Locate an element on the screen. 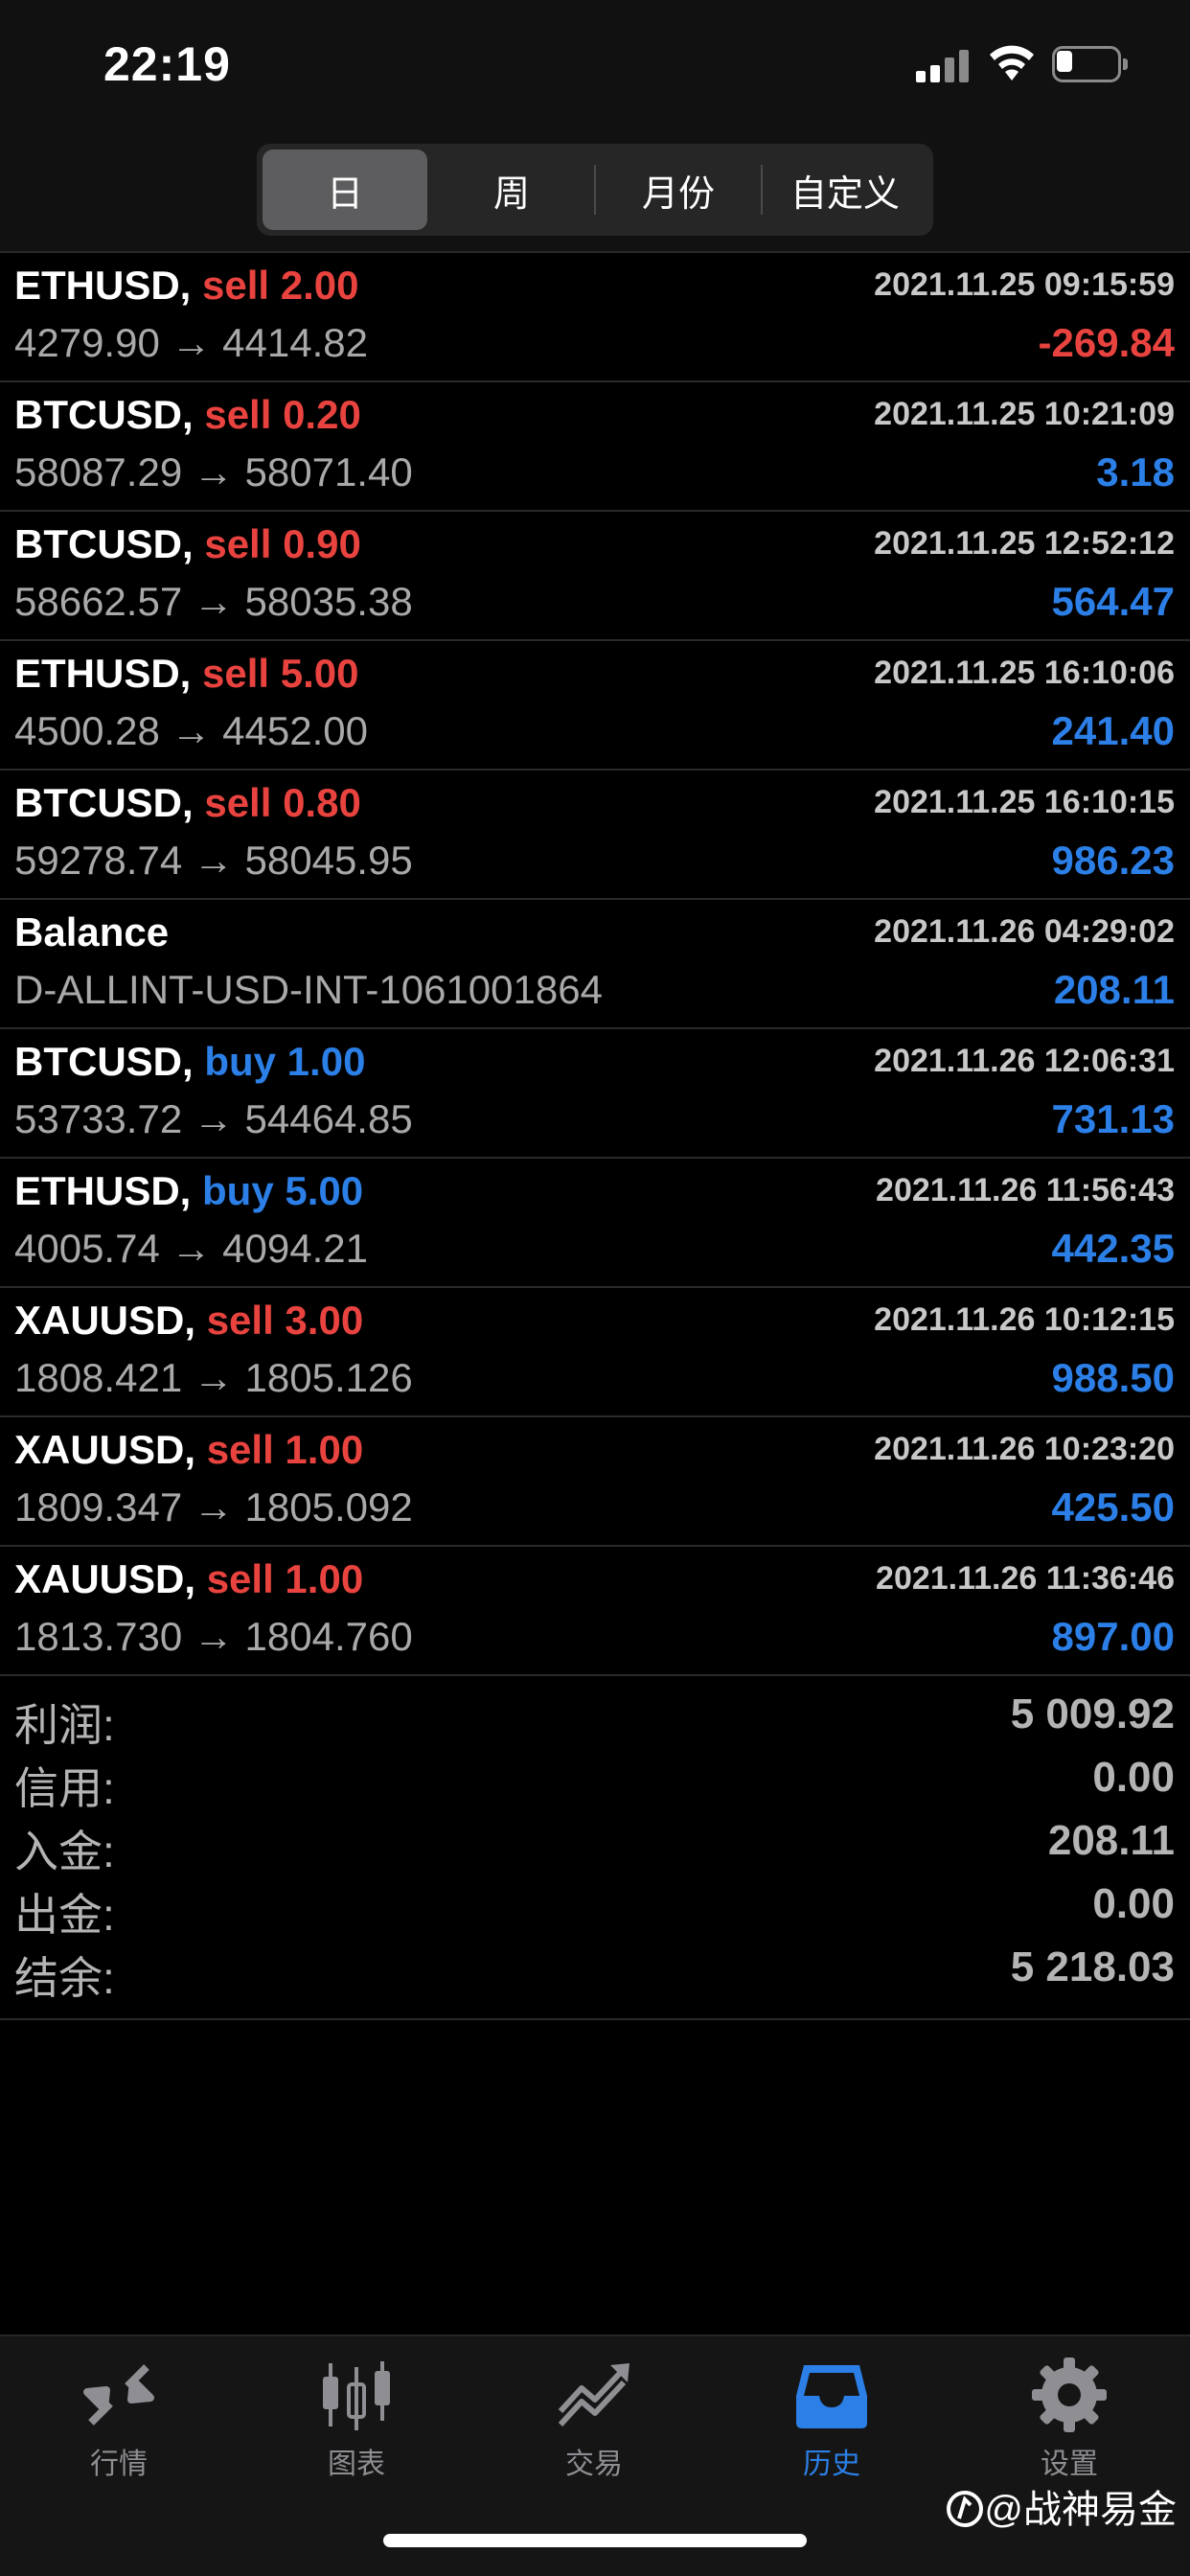 This screenshot has height=2576, width=1190. tab-label: 历史 is located at coordinates (832, 2464).